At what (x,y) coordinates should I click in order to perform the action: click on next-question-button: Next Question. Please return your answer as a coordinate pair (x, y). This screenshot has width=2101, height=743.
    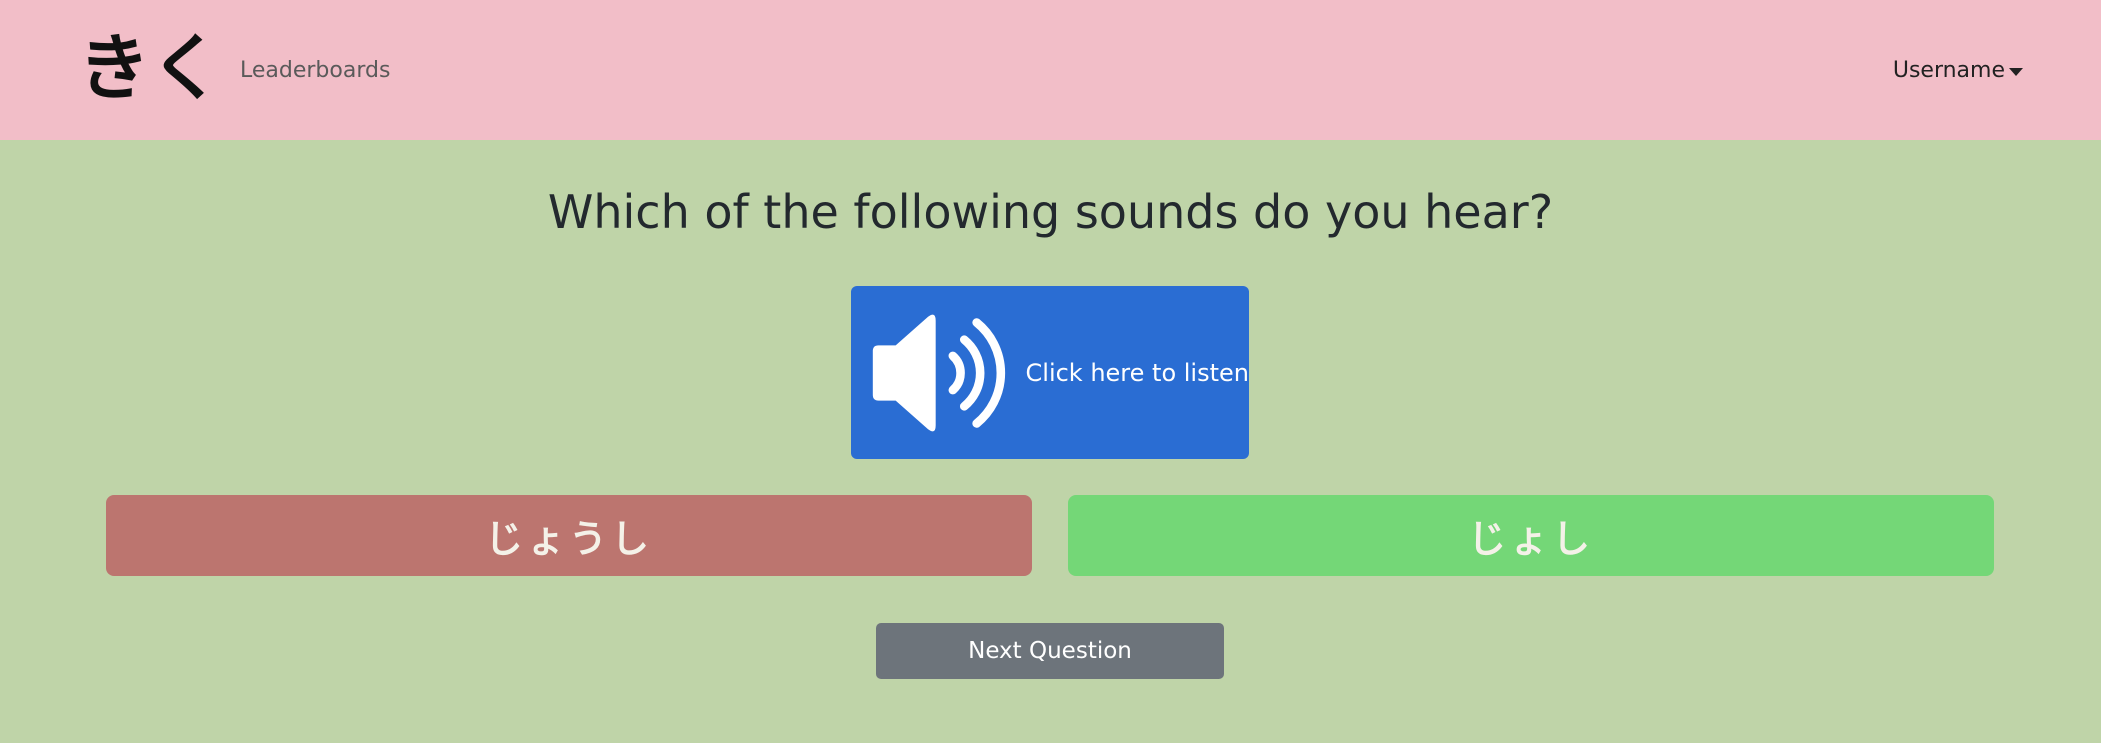
    Looking at the image, I should click on (1050, 651).